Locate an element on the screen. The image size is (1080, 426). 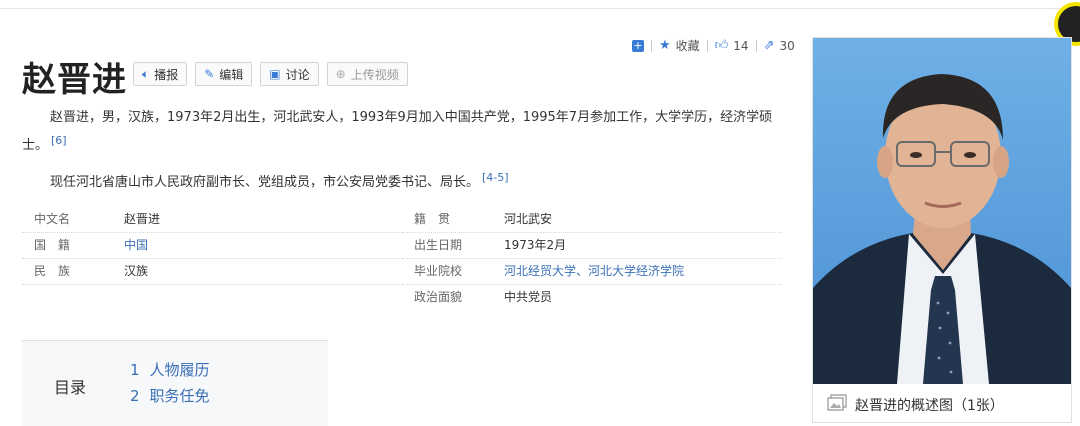
summary-paragraph-2: 现任河北省唐山市人民政府副市长、党组成员，市公安局党委书记、局长。 [4-5] is located at coordinates (403, 180).